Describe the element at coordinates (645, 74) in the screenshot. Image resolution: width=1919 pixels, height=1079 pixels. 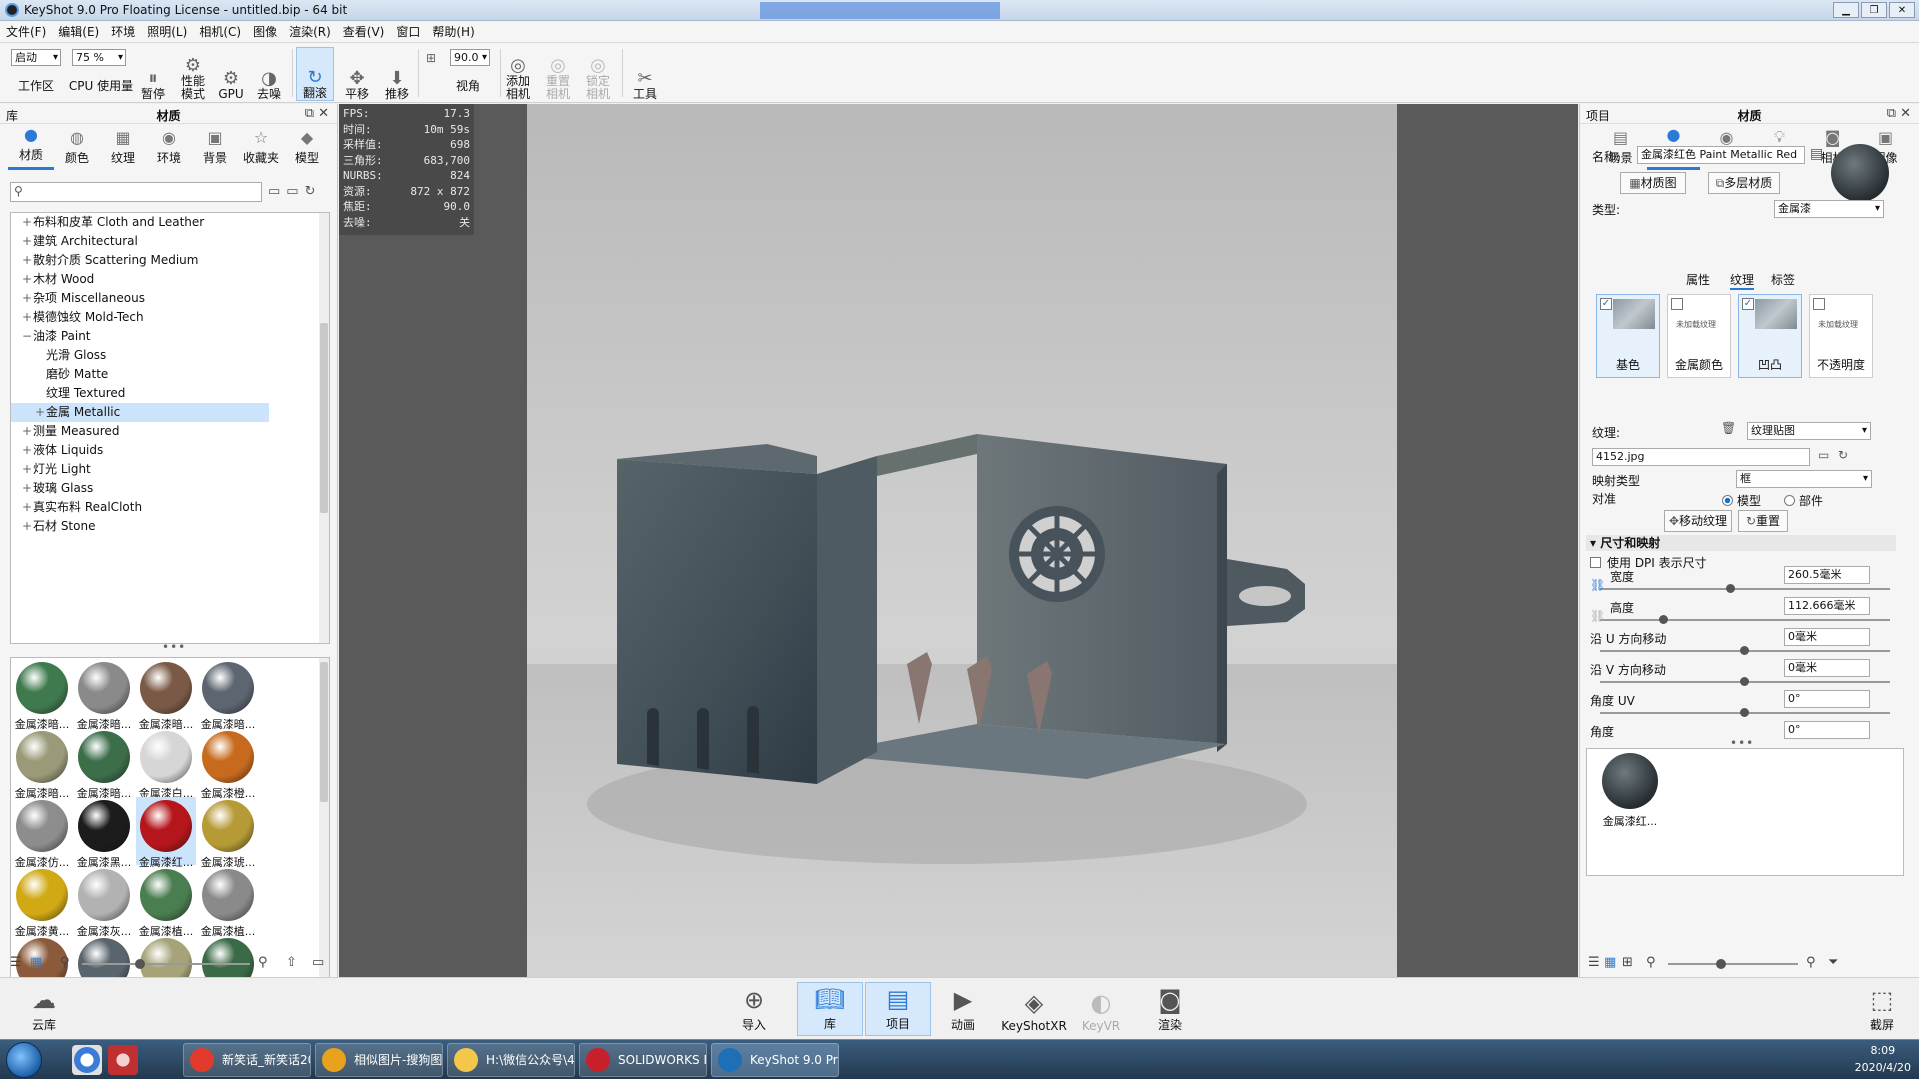
I see `tools-button: ✂ 工具` at that location.